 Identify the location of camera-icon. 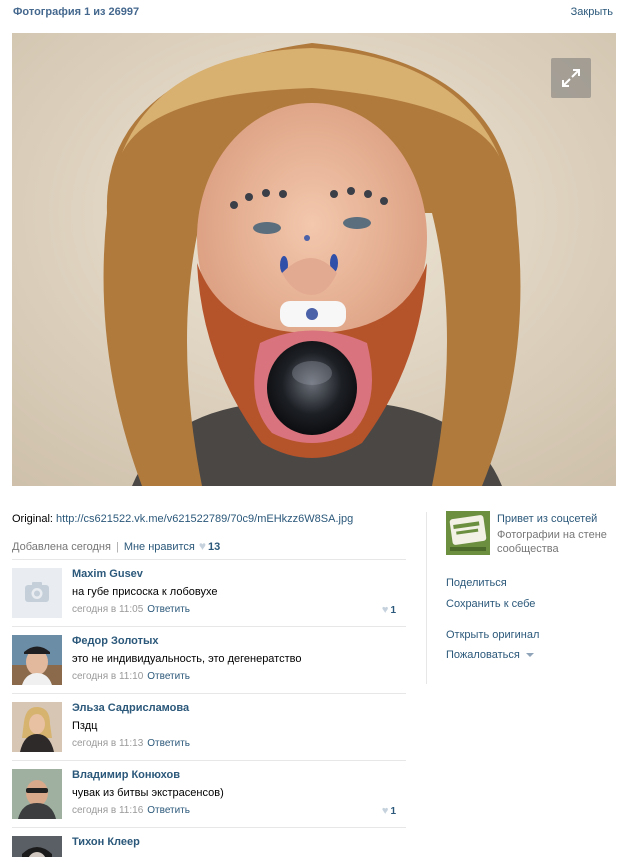
(37, 592).